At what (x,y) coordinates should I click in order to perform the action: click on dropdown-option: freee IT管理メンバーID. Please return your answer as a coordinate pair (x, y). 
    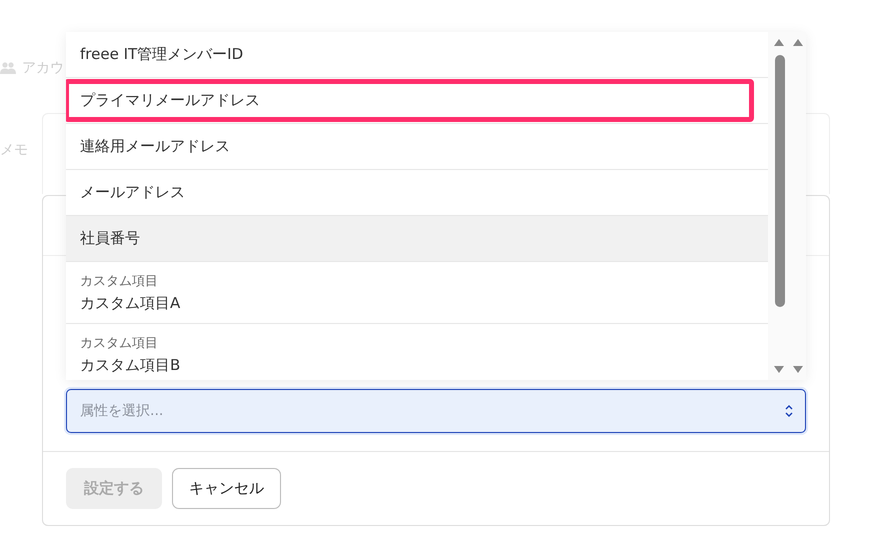
    Looking at the image, I should click on (417, 55).